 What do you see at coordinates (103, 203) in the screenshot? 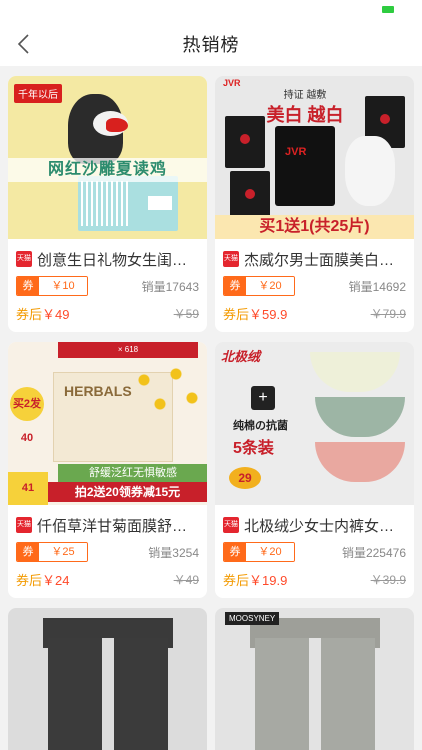
I see `gift-box-pattern` at bounding box center [103, 203].